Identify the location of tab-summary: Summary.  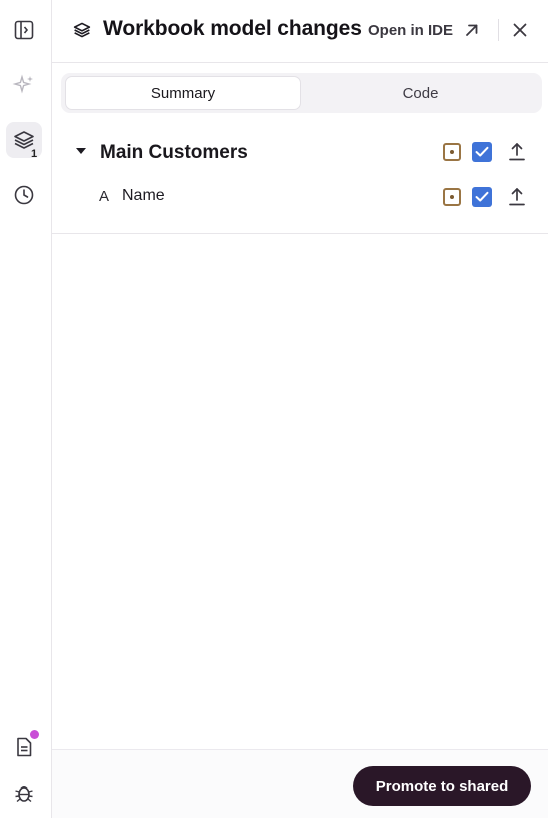
(183, 93).